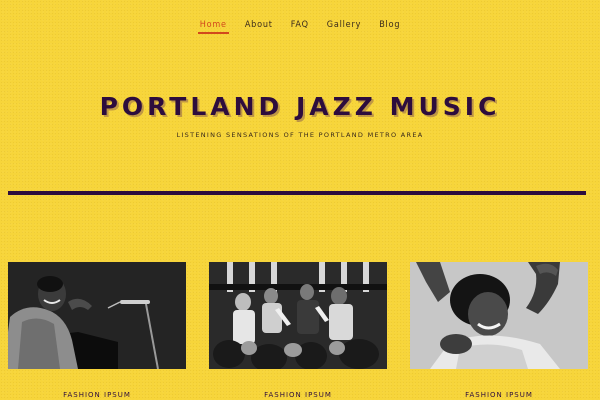  Describe the element at coordinates (389, 25) in the screenshot. I see `nav-blog: Blog` at that location.